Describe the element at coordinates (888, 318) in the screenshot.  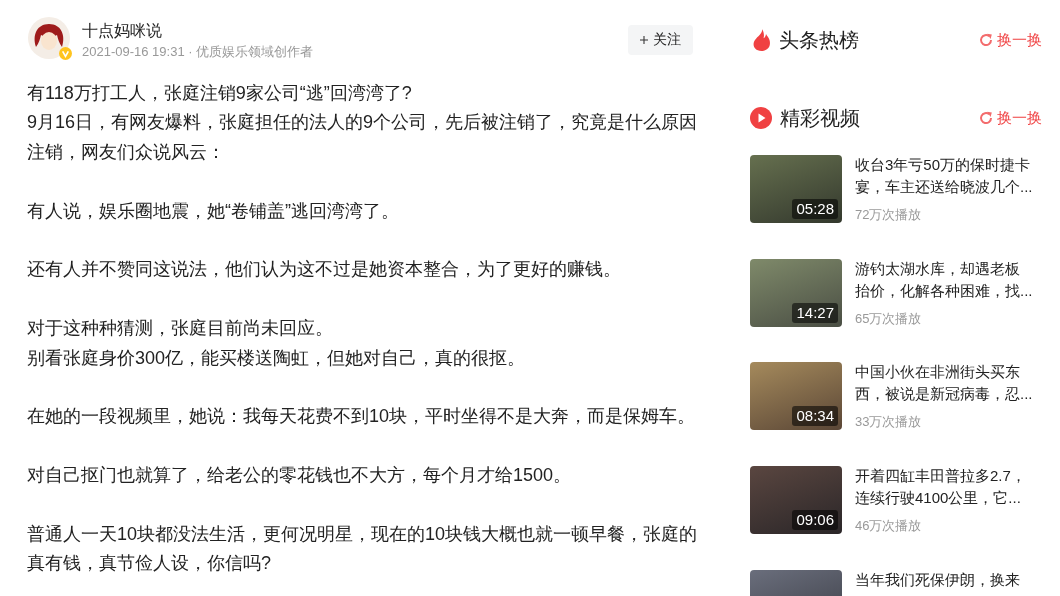
I see `view-count: 65万次播放` at that location.